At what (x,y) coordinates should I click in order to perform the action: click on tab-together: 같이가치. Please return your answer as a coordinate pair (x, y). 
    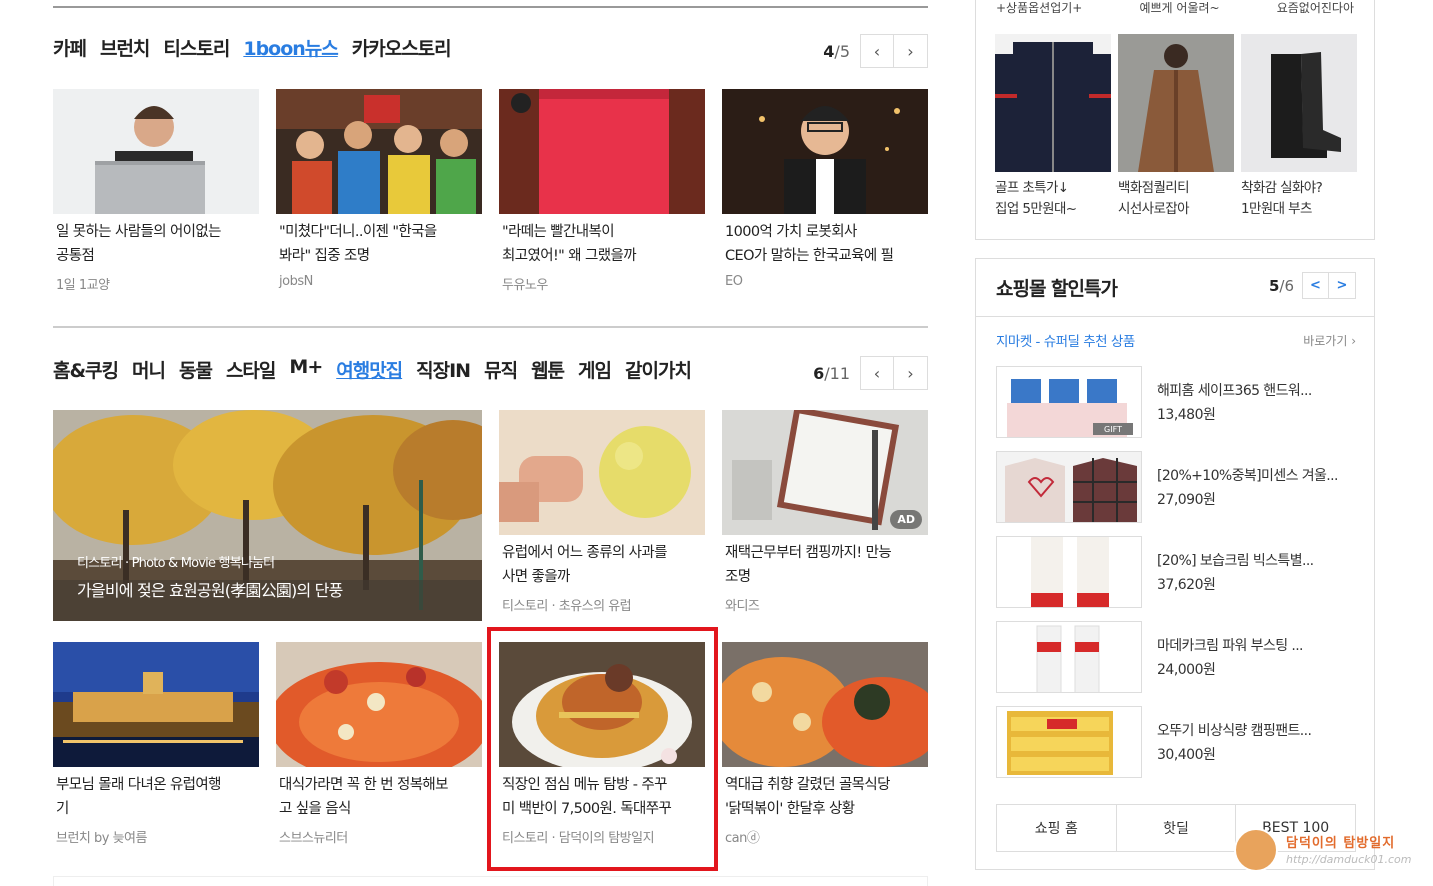
    Looking at the image, I should click on (658, 369).